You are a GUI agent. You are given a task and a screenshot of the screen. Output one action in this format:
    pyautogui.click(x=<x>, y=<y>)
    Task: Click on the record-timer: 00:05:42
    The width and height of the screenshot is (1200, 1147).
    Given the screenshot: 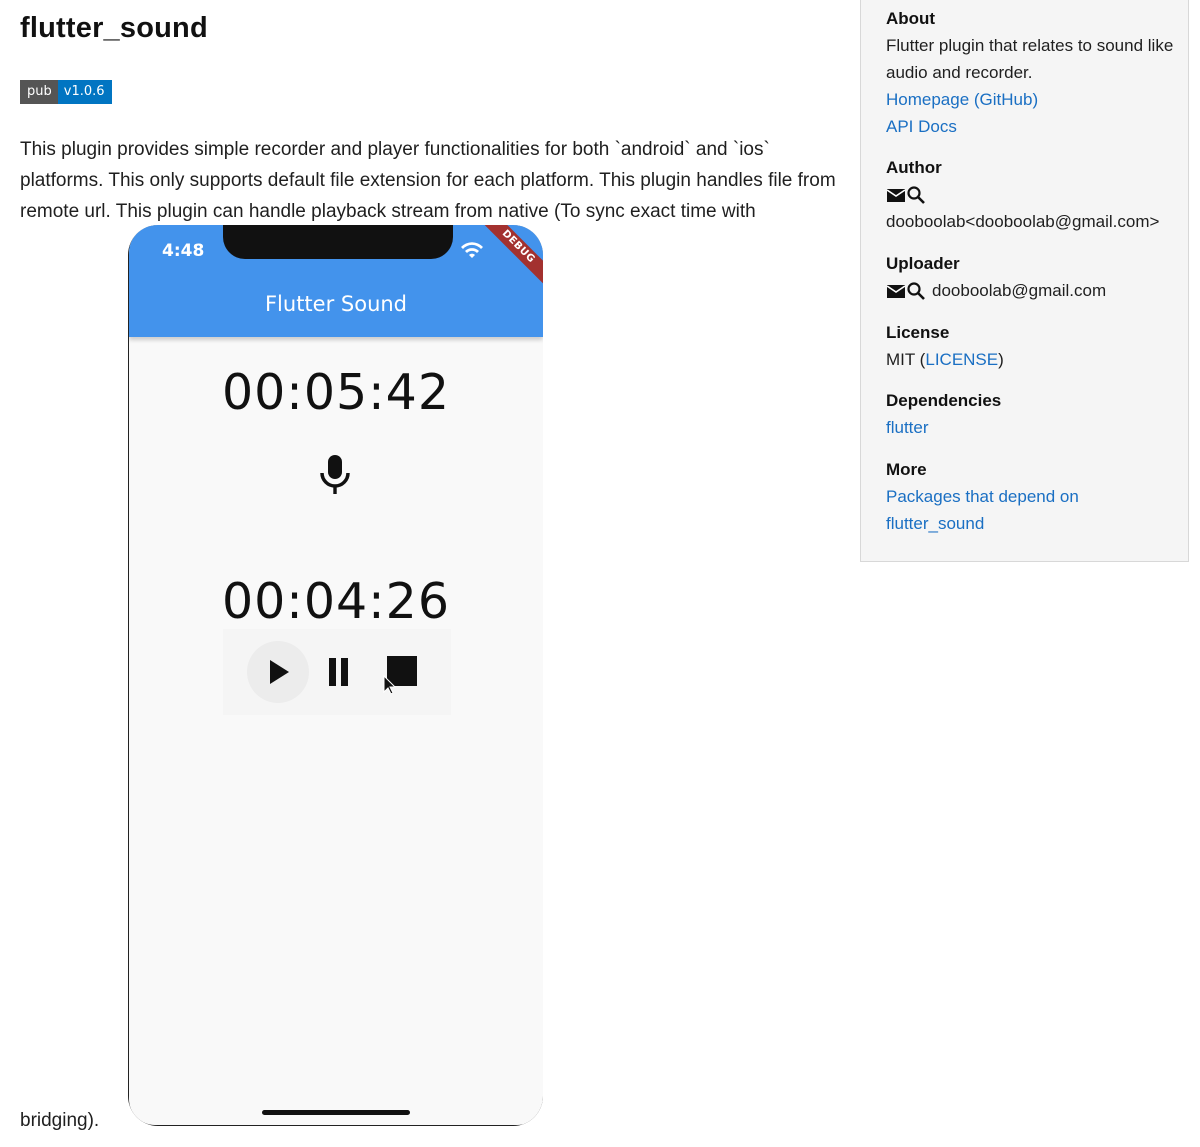 What is the action you would take?
    pyautogui.click(x=336, y=392)
    